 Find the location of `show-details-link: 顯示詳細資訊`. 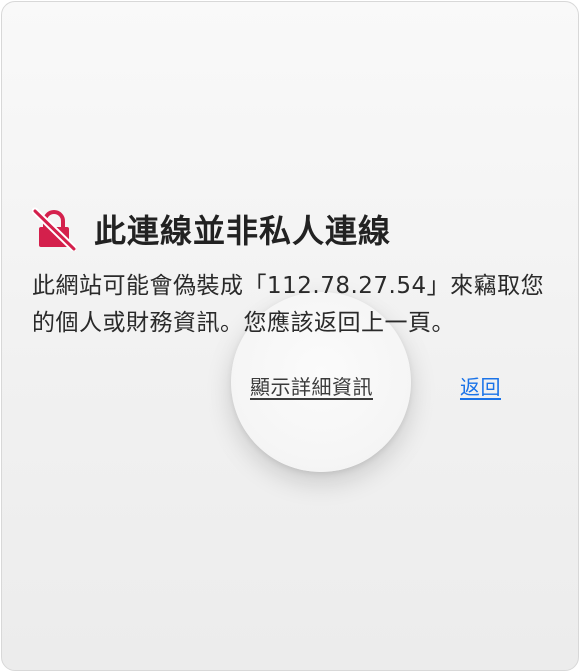

show-details-link: 顯示詳細資訊 is located at coordinates (311, 385).